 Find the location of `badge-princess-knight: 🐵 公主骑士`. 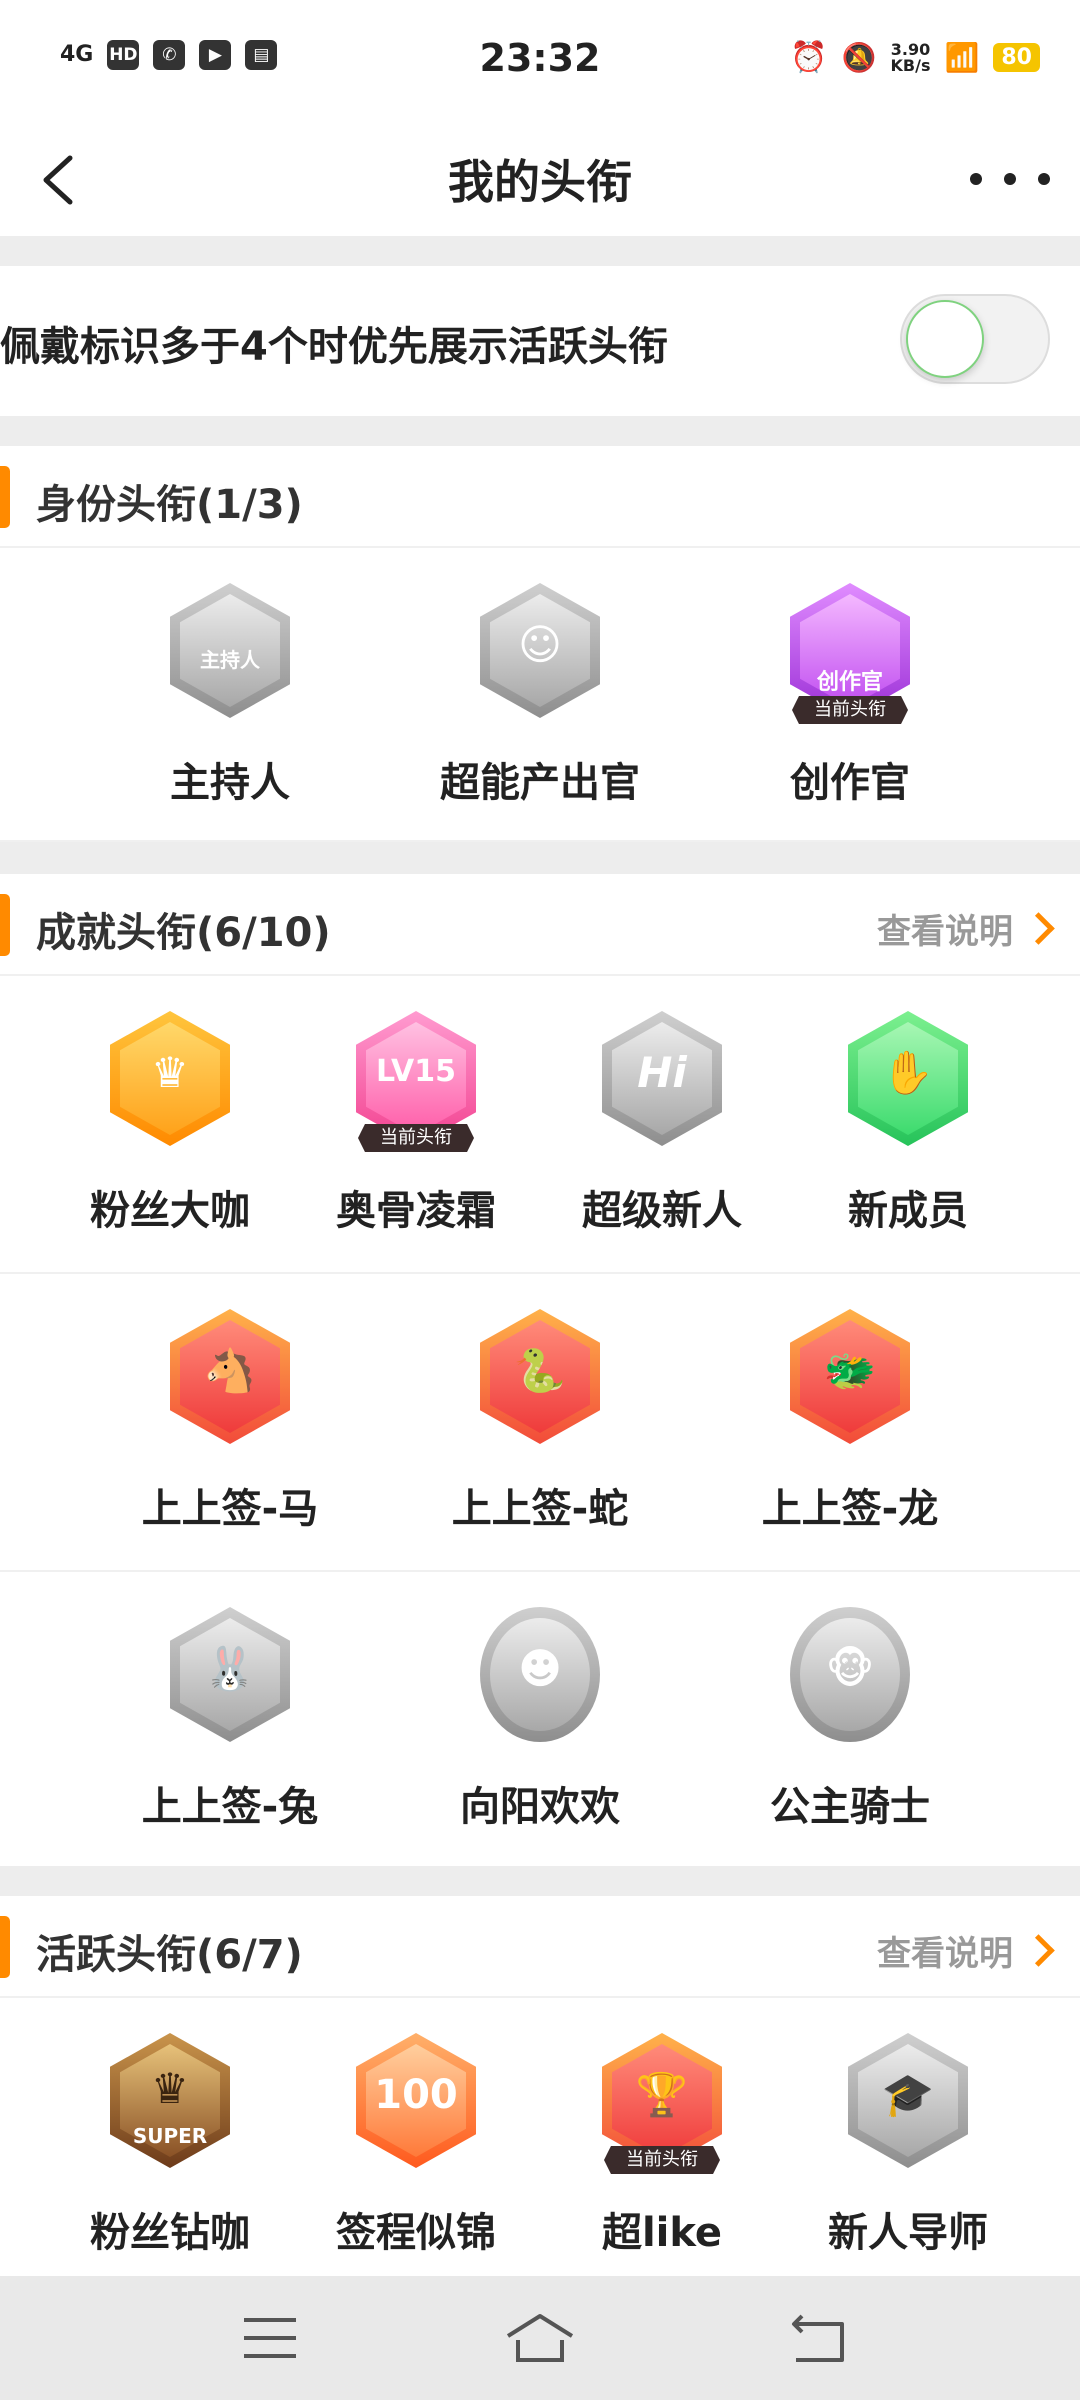

badge-princess-knight: 🐵 公主骑士 is located at coordinates (850, 1702).